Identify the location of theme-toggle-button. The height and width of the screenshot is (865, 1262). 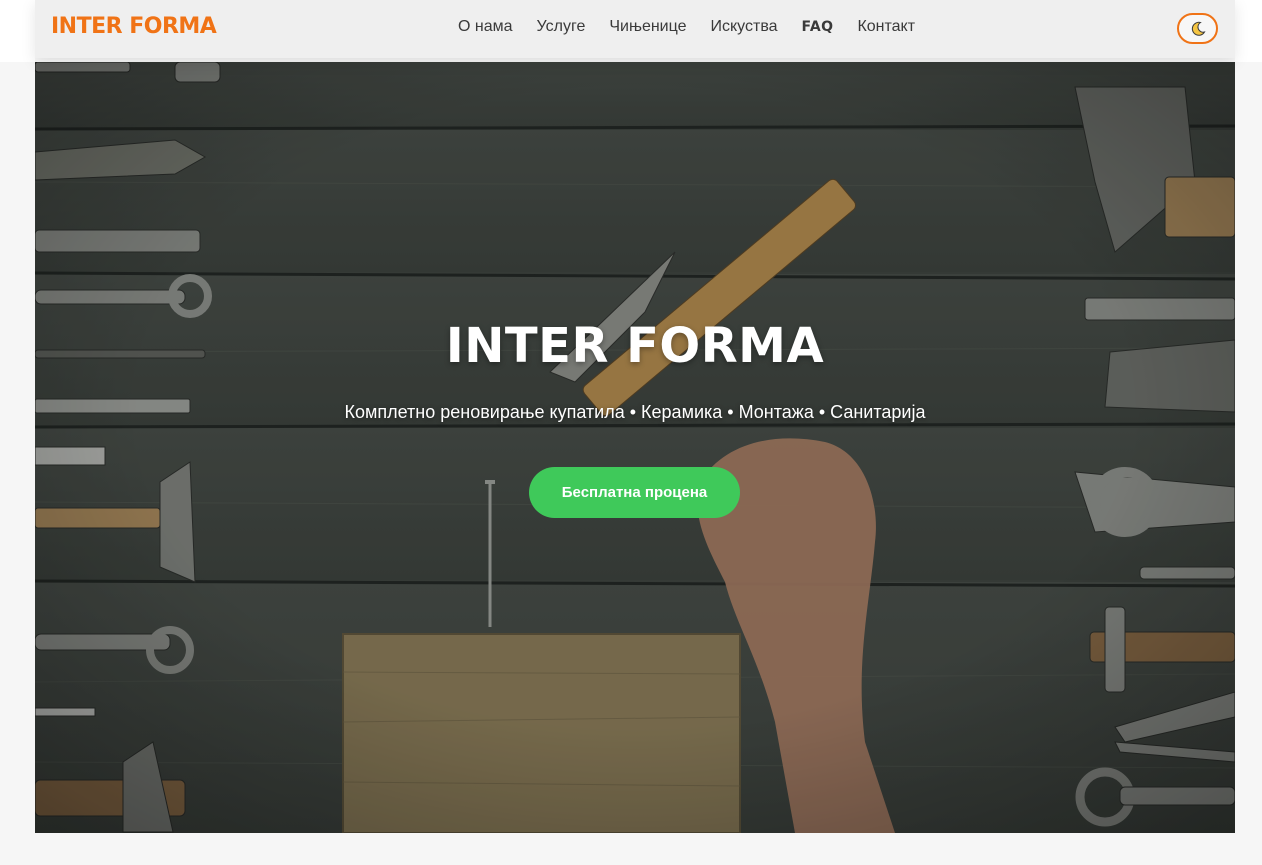
(1197, 28).